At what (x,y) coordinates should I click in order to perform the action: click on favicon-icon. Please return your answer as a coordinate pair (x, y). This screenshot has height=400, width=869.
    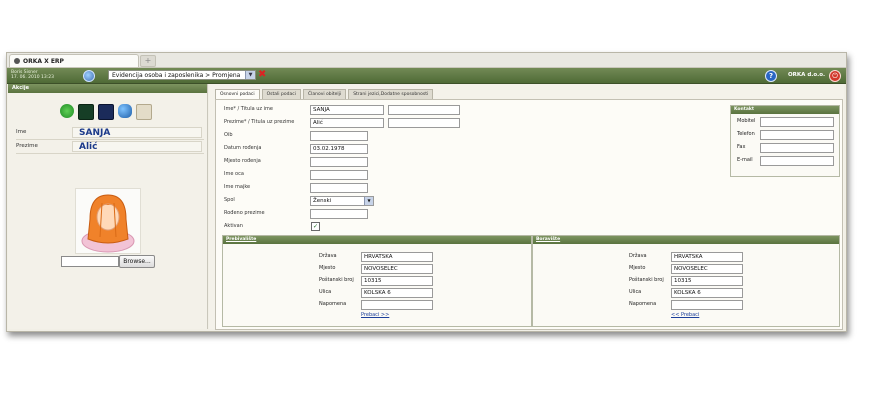
    Looking at the image, I should click on (17, 61).